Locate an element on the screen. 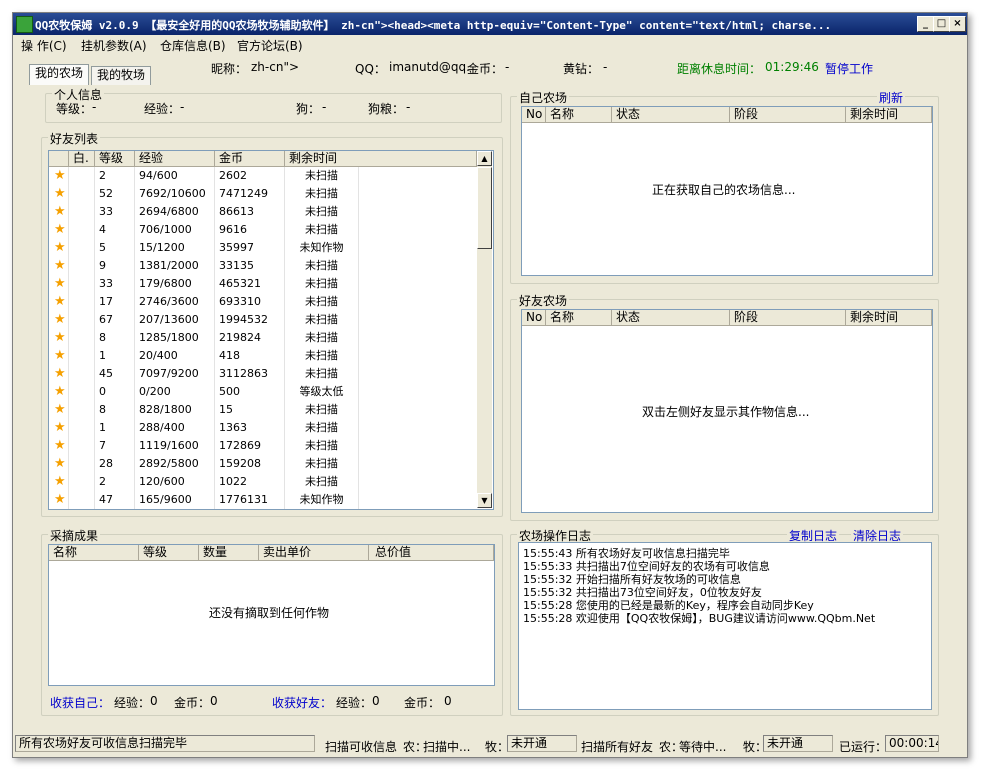 The width and height of the screenshot is (985, 776). friend-gold: 33135 is located at coordinates (250, 266).